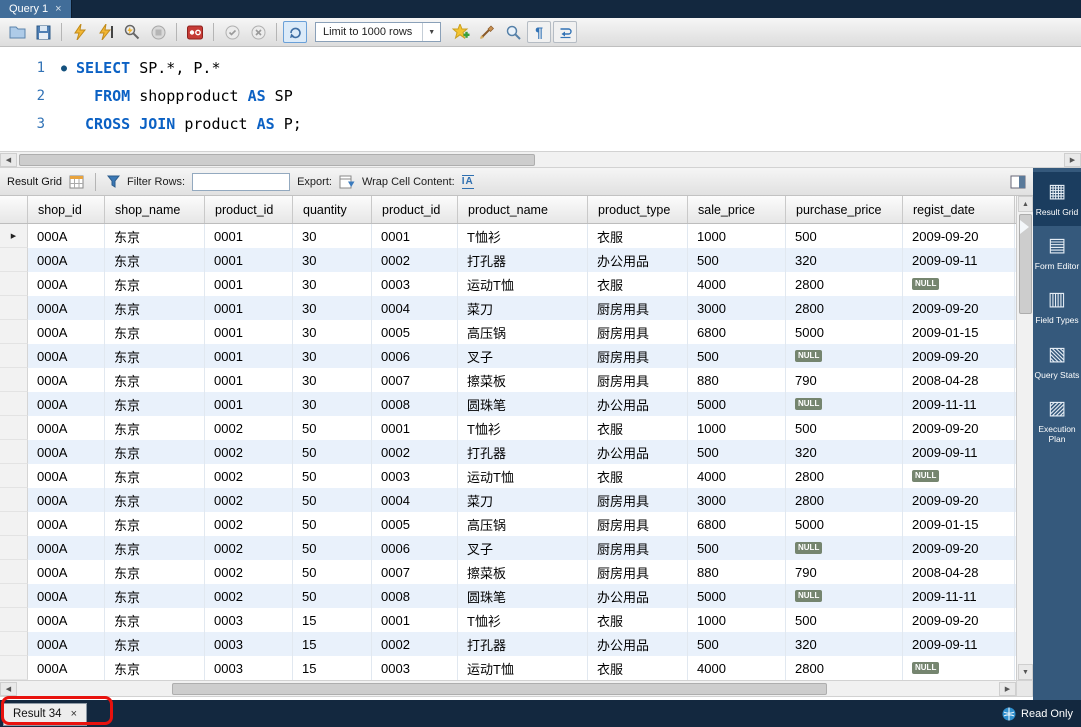  What do you see at coordinates (638, 236) in the screenshot?
I see `grid-cell: 衣服` at bounding box center [638, 236].